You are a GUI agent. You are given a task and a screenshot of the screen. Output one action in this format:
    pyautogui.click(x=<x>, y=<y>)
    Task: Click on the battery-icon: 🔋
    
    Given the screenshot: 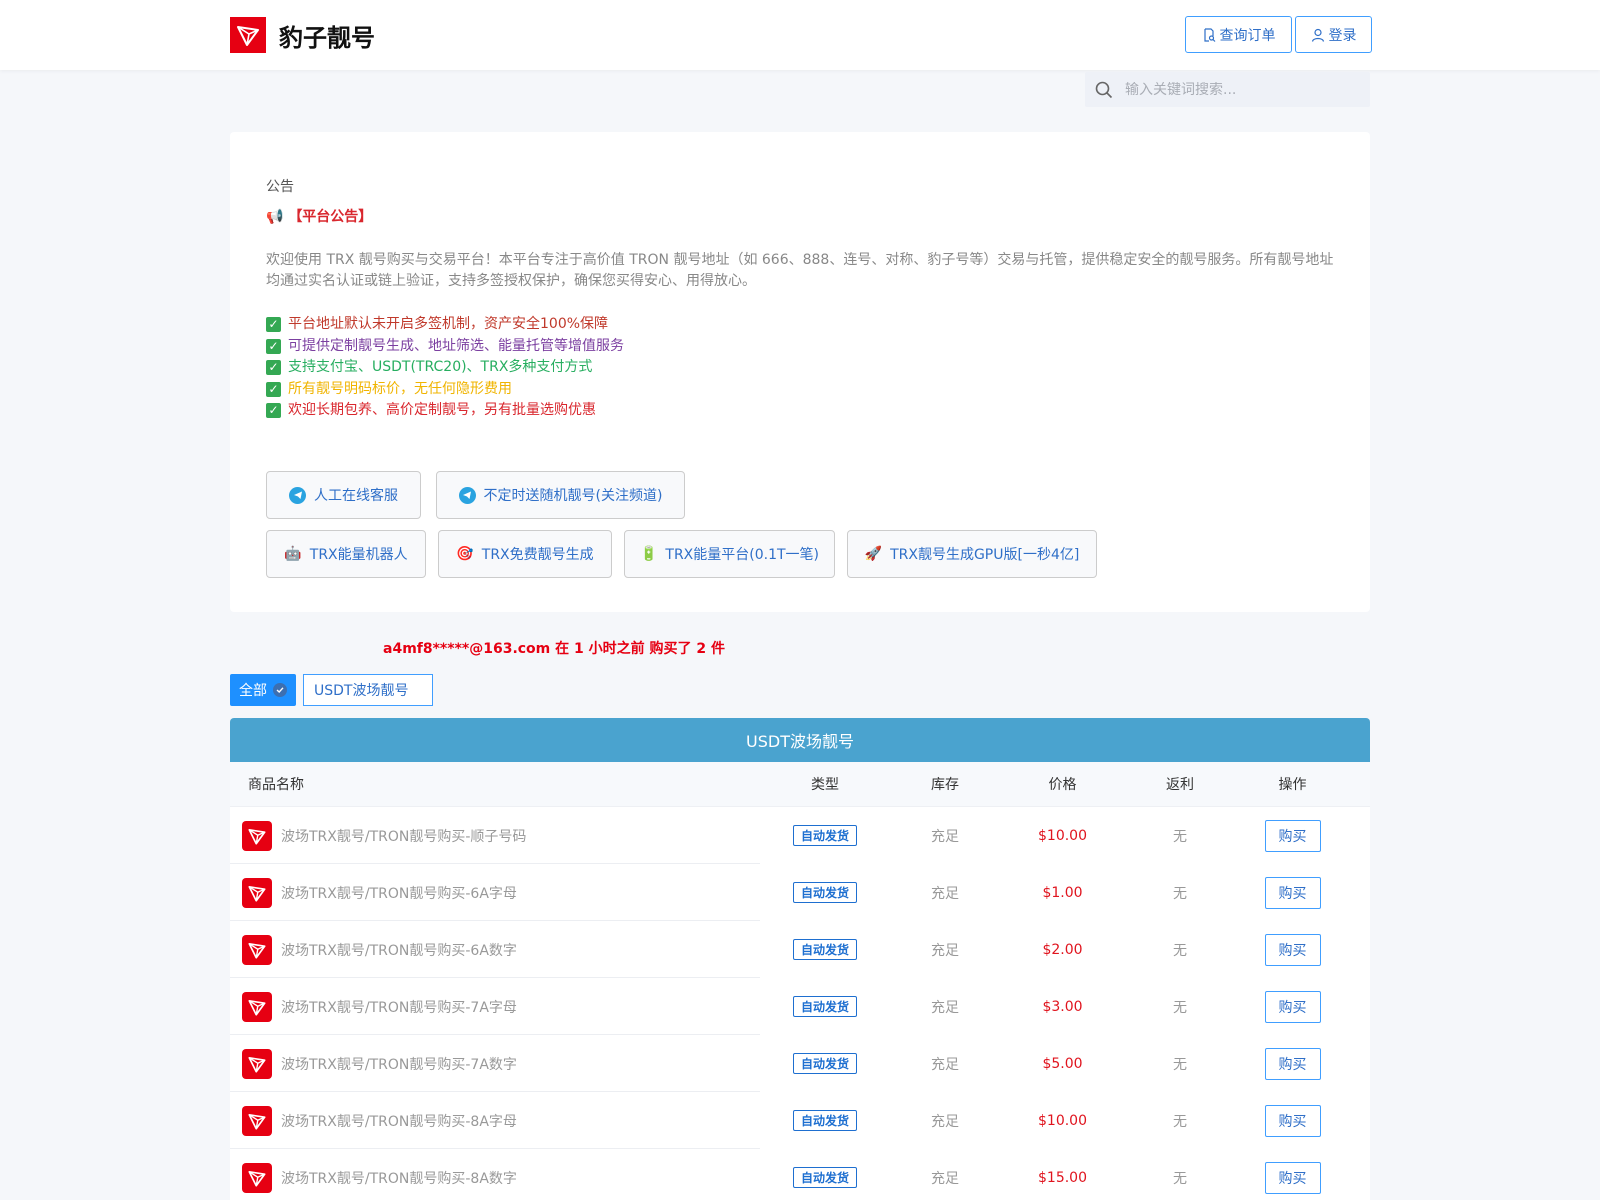 What is the action you would take?
    pyautogui.click(x=648, y=554)
    